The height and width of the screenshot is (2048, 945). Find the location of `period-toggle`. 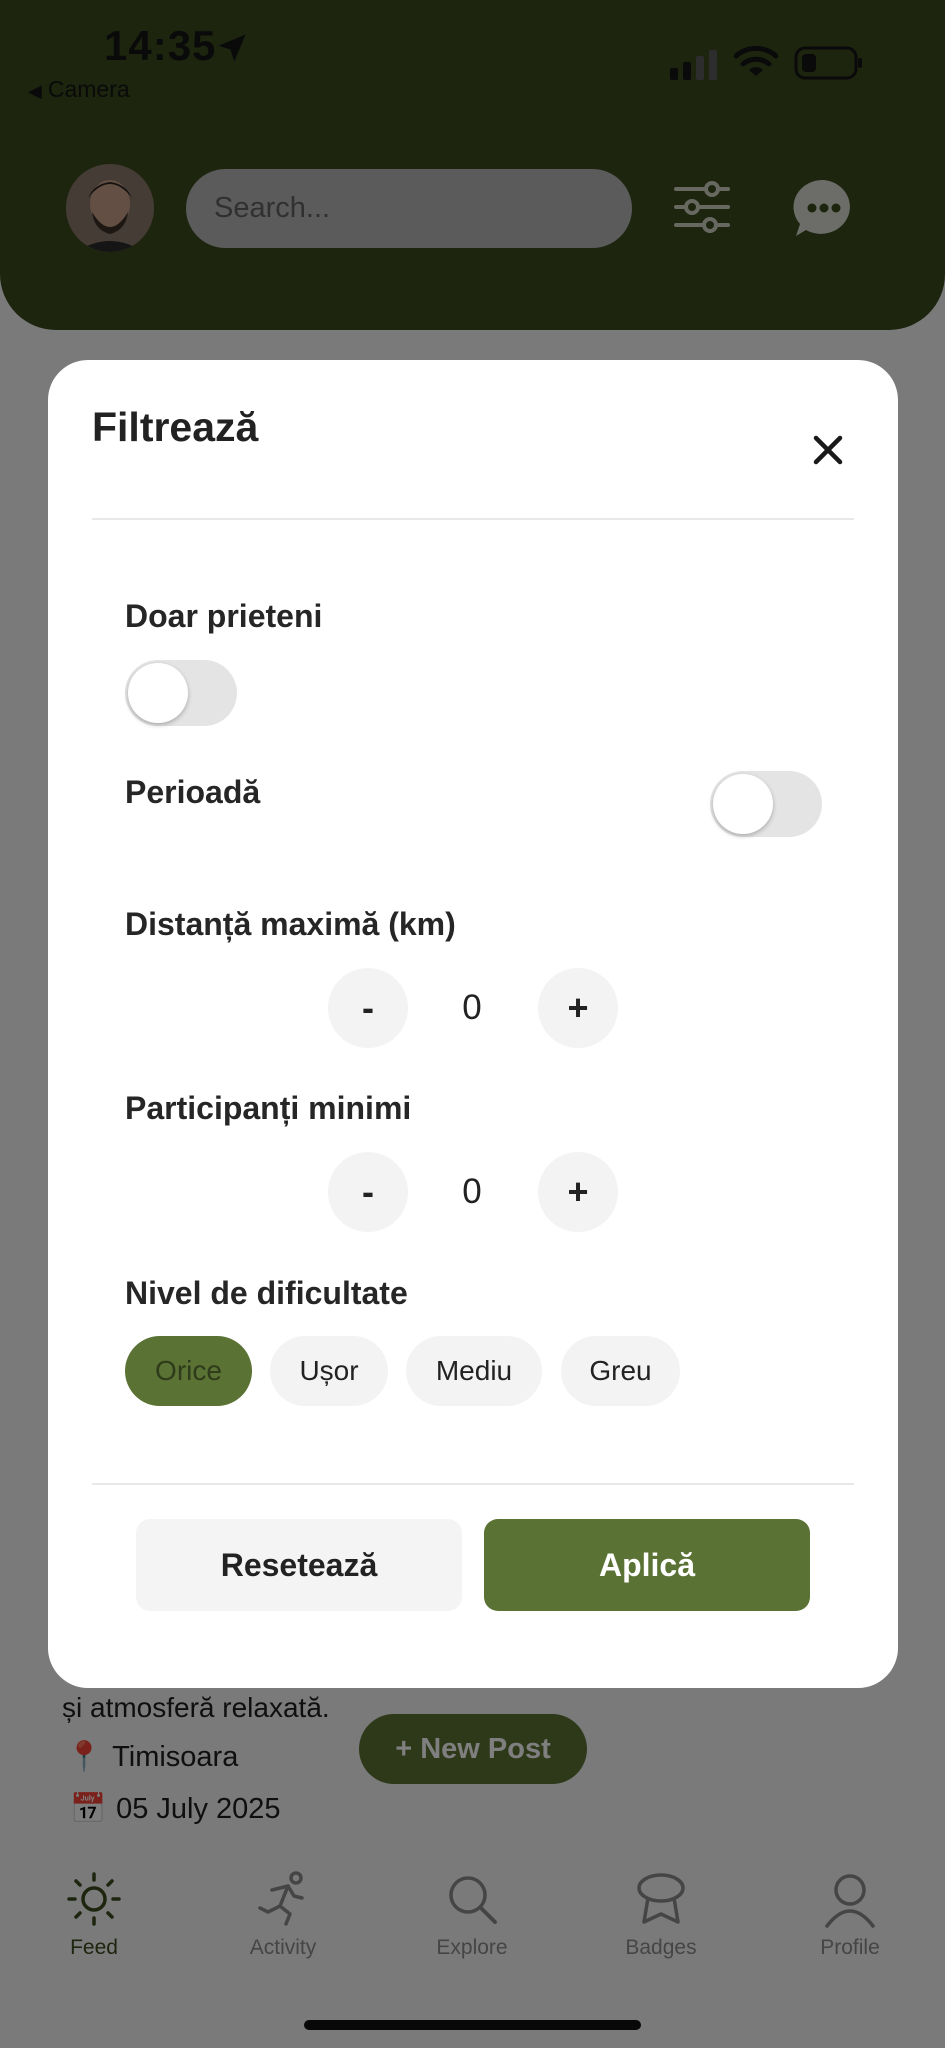

period-toggle is located at coordinates (766, 804).